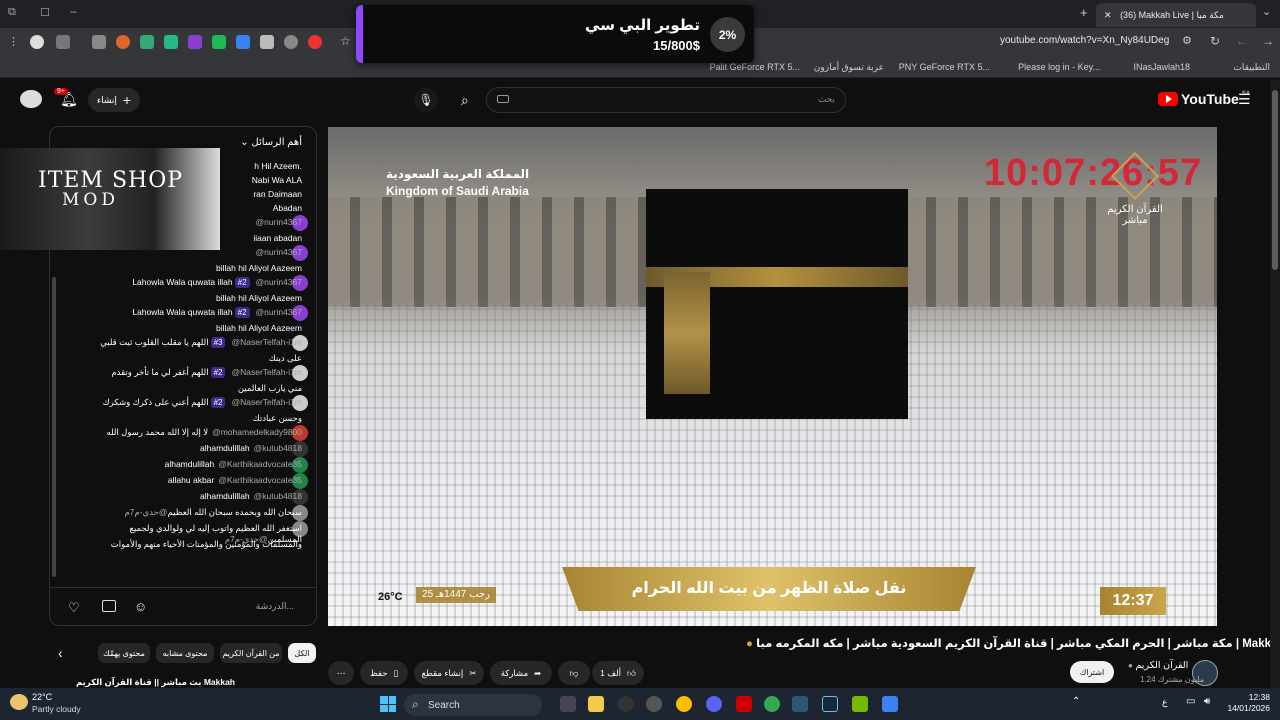 Image resolution: width=1280 pixels, height=720 pixels. I want to click on nvidia-icon, so click(860, 704).